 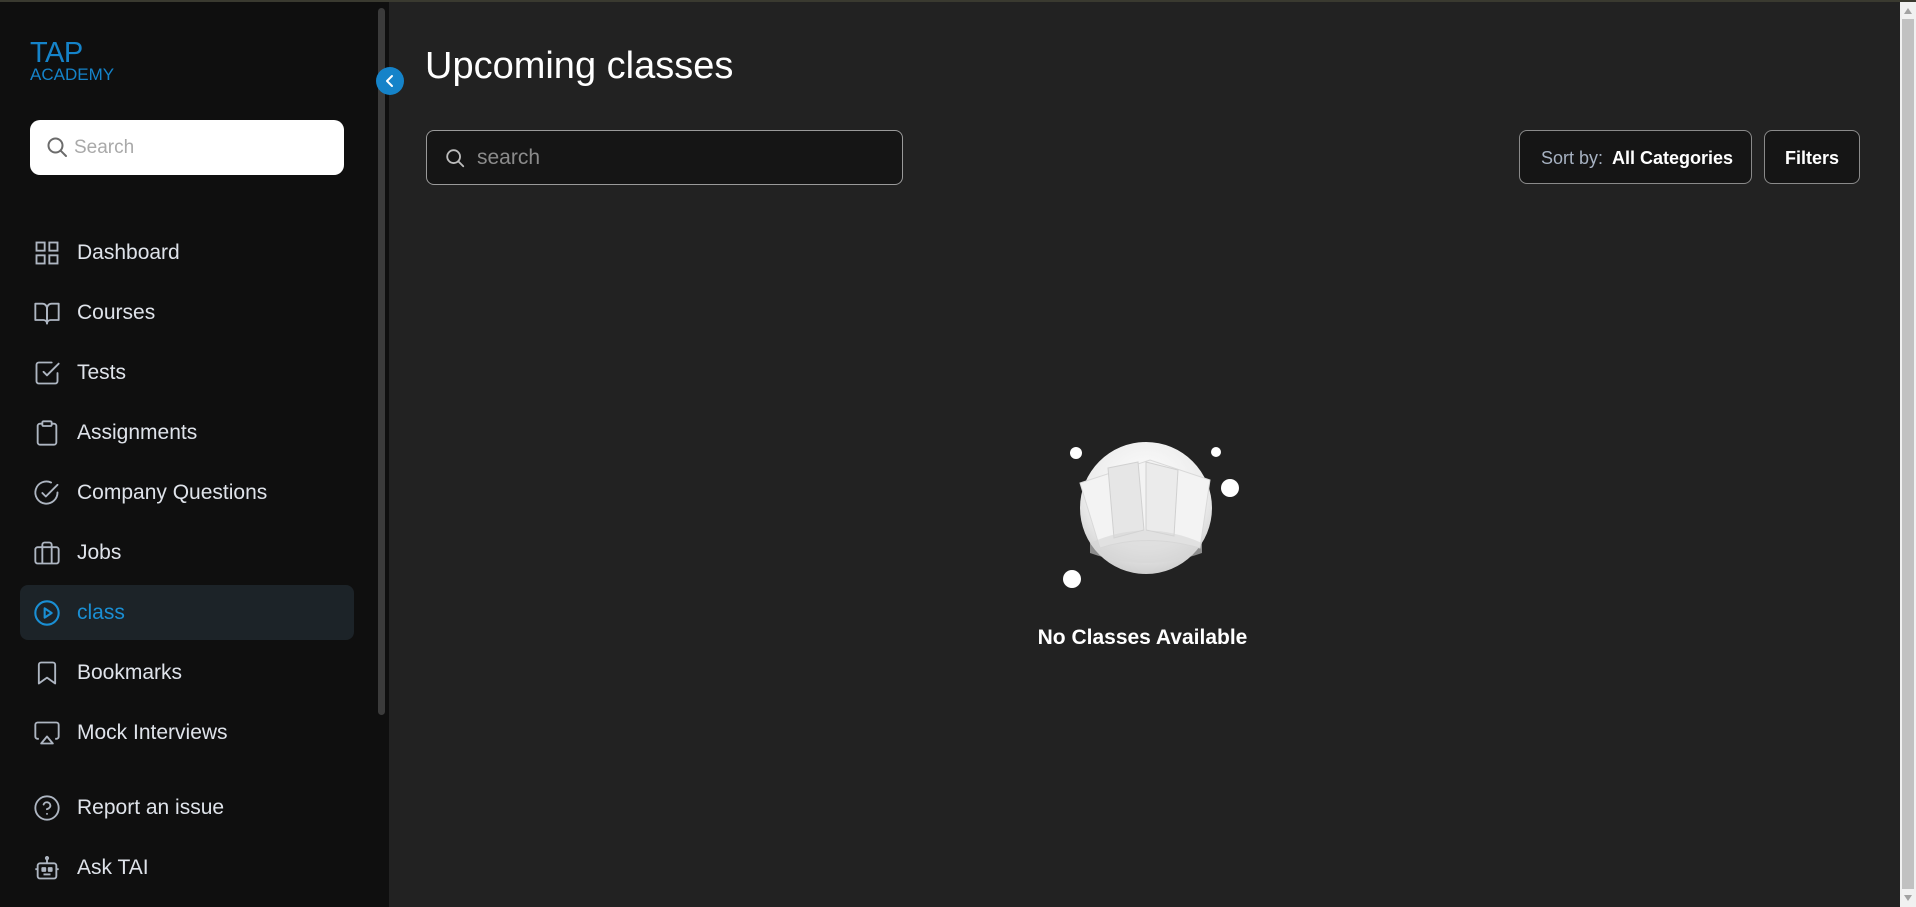 What do you see at coordinates (1572, 158) in the screenshot?
I see `sort-by-label: Sort by:` at bounding box center [1572, 158].